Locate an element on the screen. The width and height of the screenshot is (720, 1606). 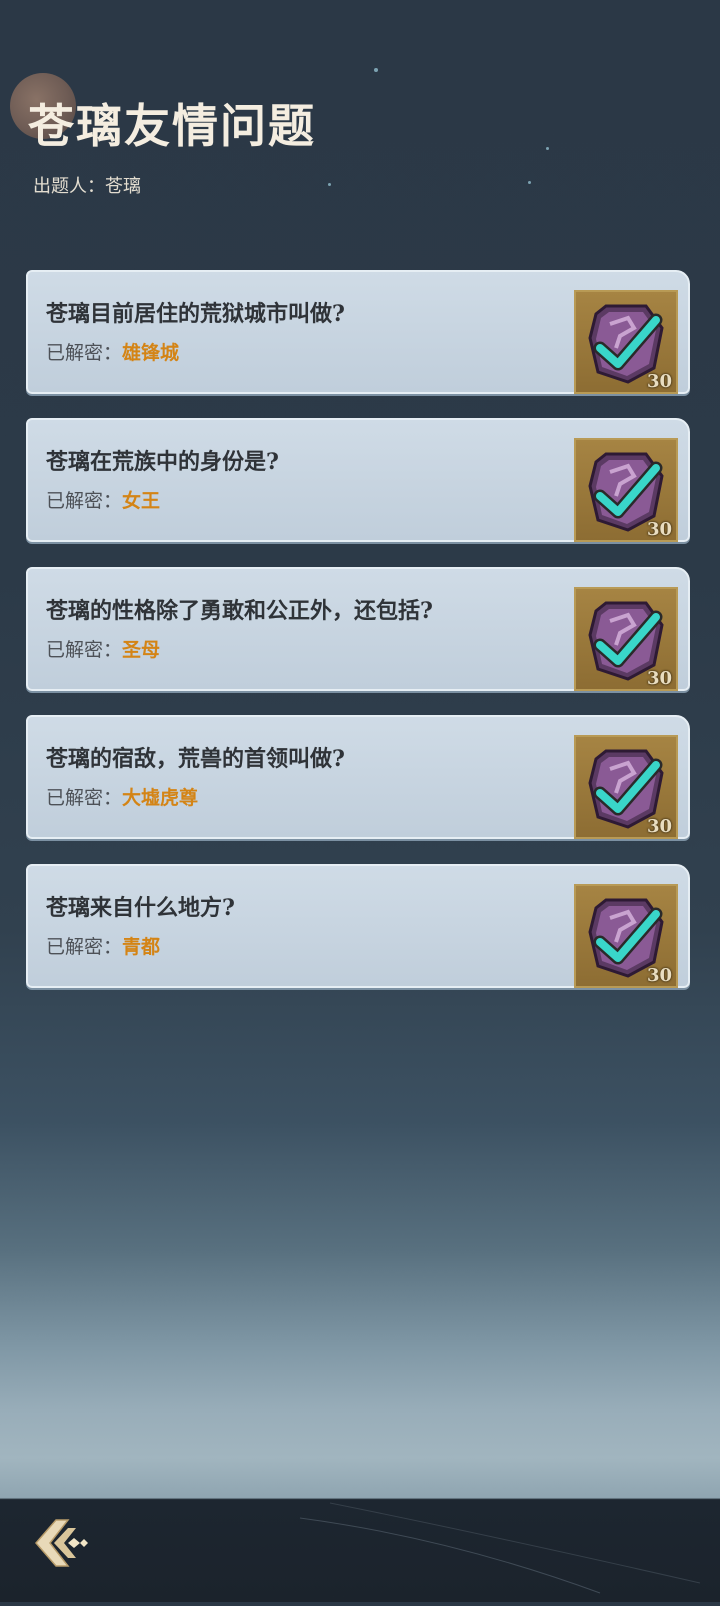
back-arrow-icon is located at coordinates (61, 1543).